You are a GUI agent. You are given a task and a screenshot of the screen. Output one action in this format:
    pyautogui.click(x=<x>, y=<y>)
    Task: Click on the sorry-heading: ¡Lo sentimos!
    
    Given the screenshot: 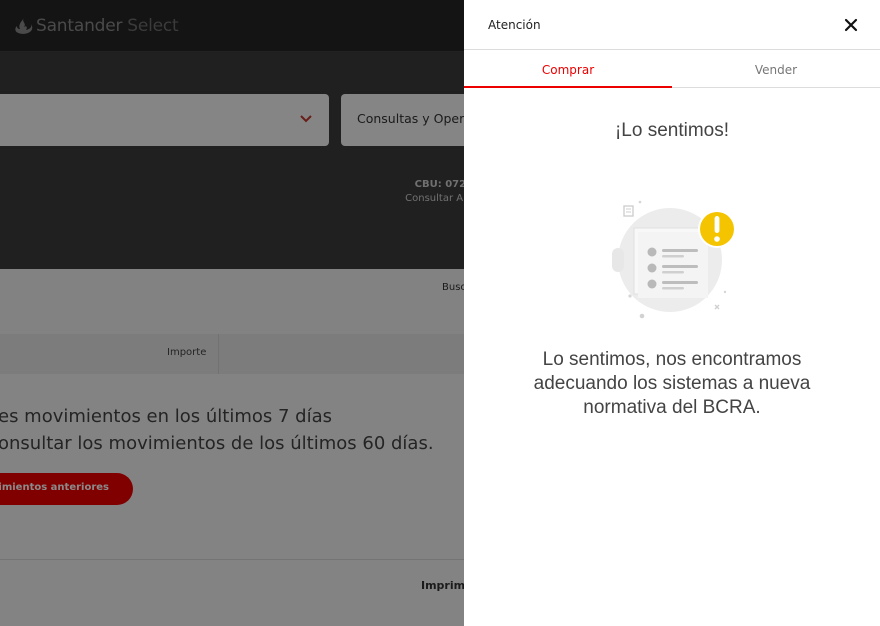 What is the action you would take?
    pyautogui.click(x=672, y=130)
    